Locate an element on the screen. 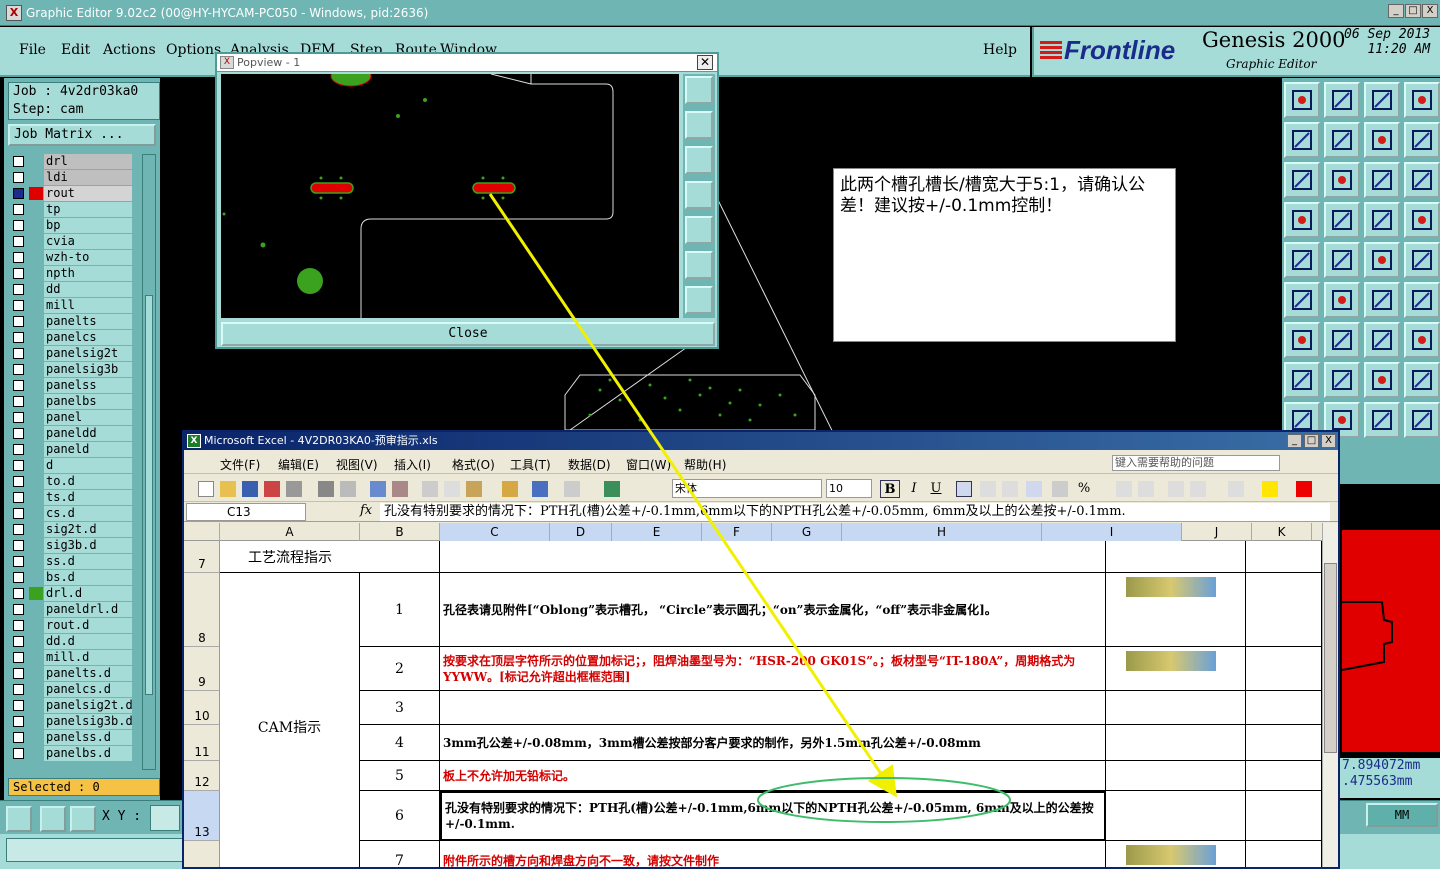  cell-merged-a: CAM指示 is located at coordinates (290, 720).